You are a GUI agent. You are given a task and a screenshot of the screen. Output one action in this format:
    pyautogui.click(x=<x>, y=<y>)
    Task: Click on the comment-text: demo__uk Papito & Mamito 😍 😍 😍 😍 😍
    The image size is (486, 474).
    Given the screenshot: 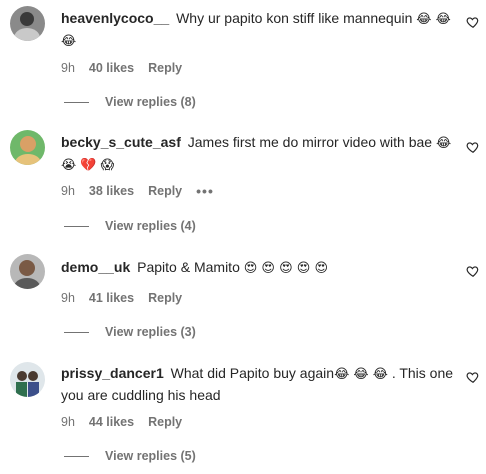 What is the action you would take?
    pyautogui.click(x=258, y=268)
    